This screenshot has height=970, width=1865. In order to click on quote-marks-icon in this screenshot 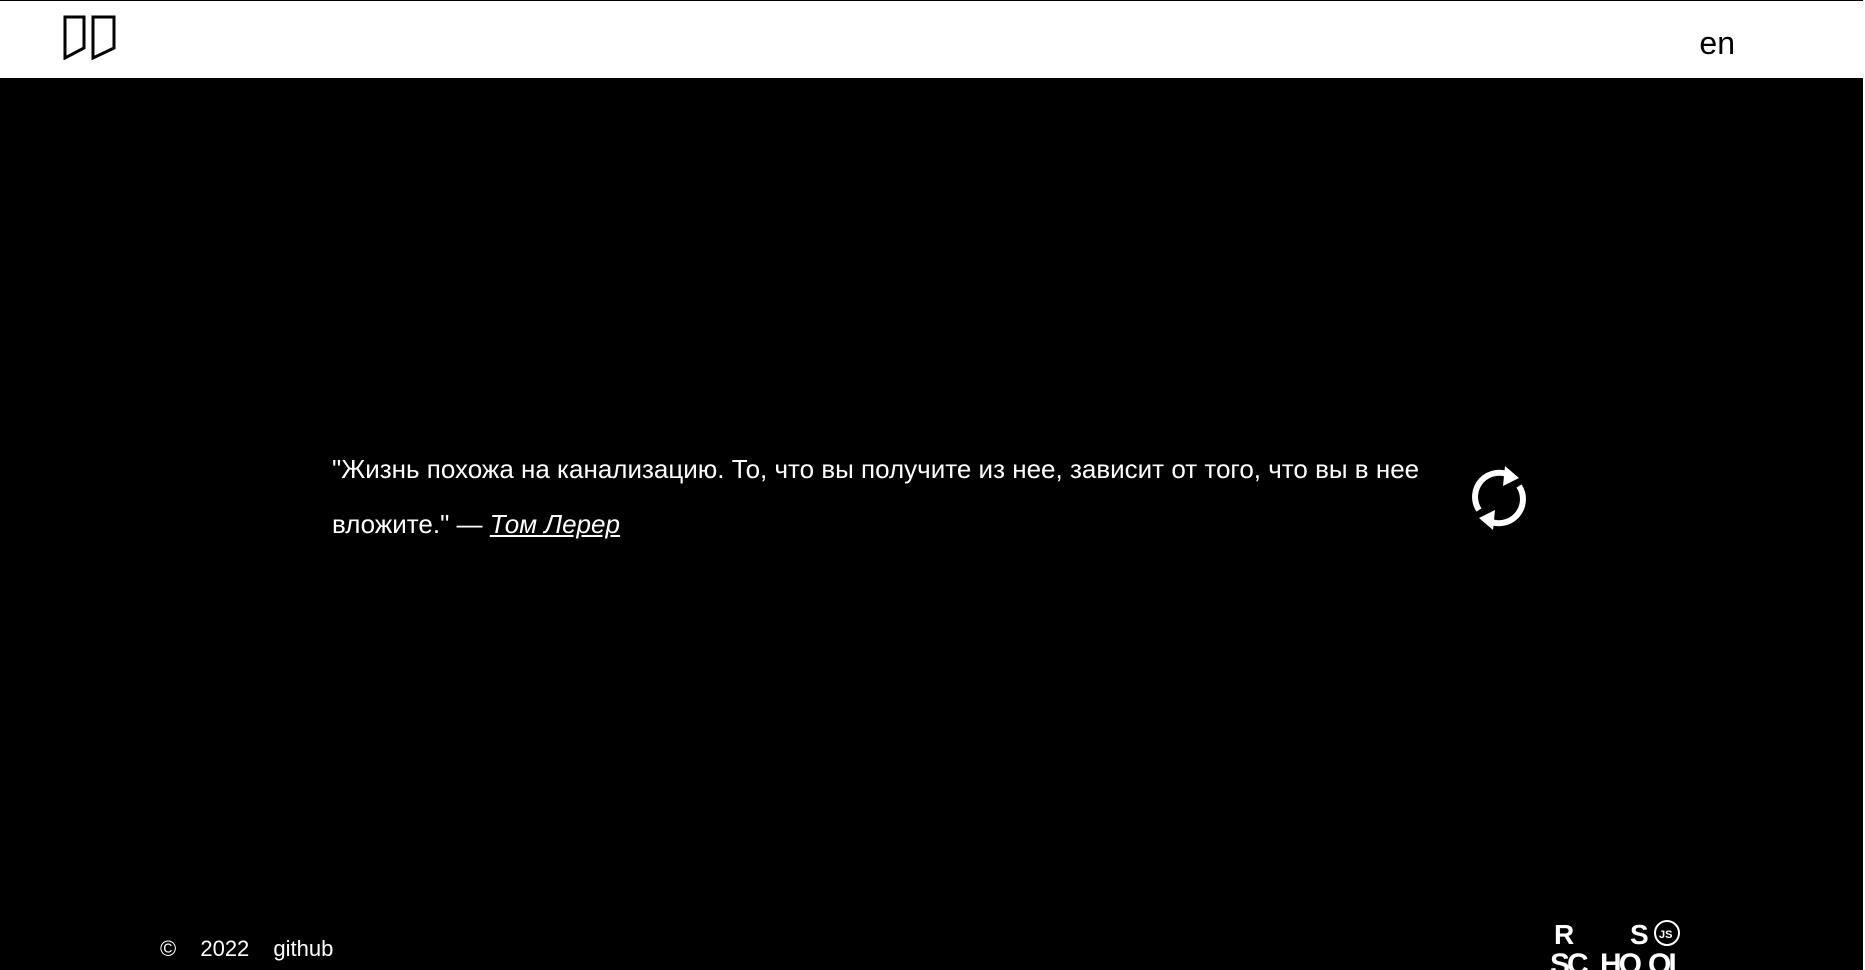, I will do `click(90, 37)`.